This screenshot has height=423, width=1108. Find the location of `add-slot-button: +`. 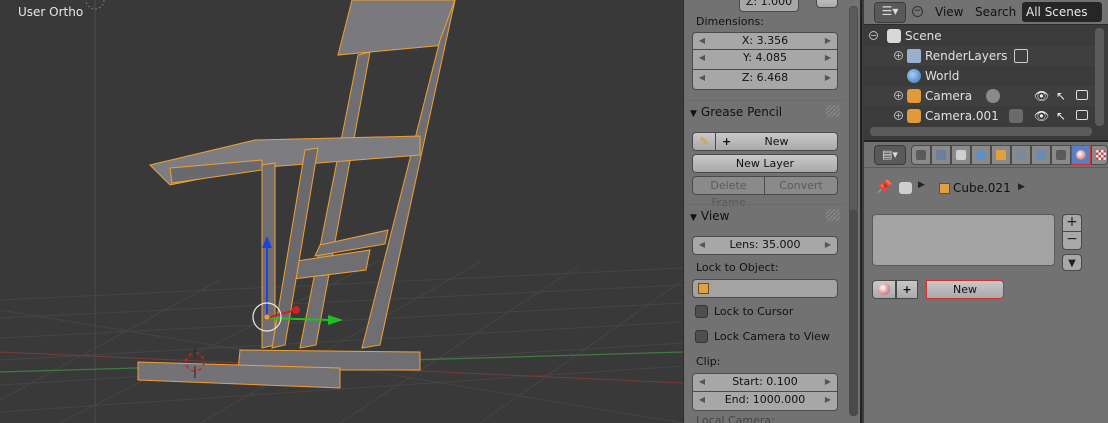

add-slot-button: + is located at coordinates (1072, 223).